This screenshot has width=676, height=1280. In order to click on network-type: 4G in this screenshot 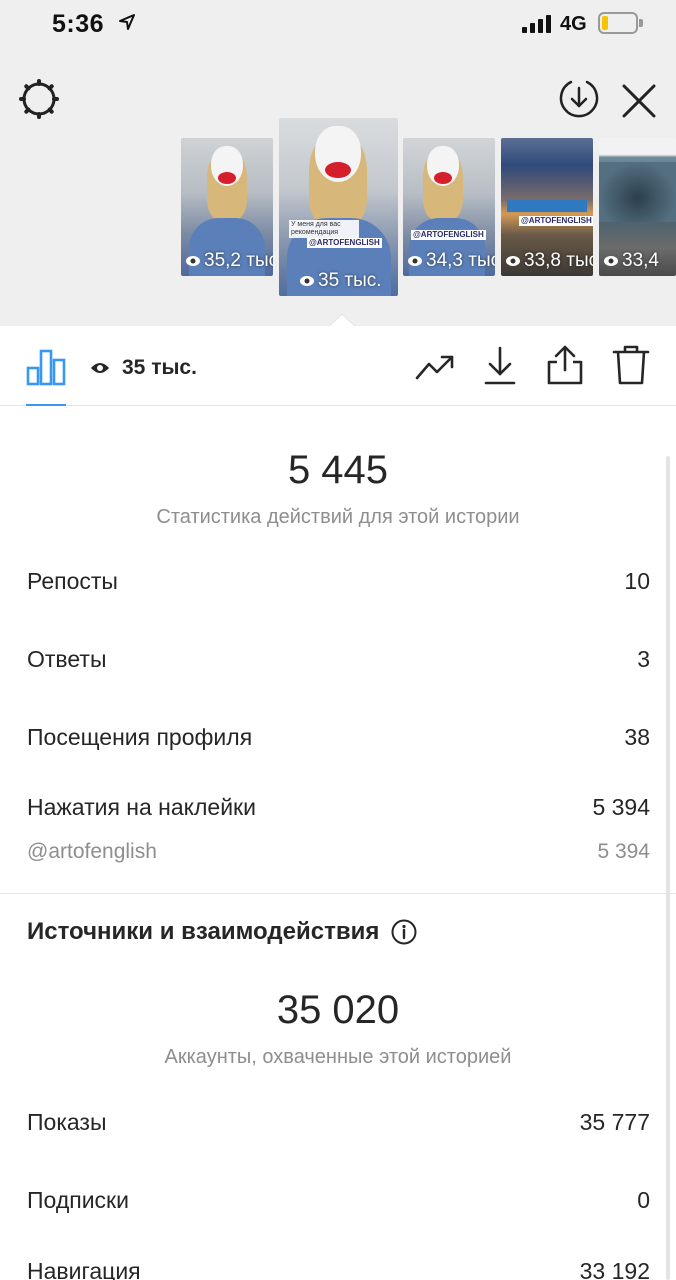, I will do `click(573, 24)`.